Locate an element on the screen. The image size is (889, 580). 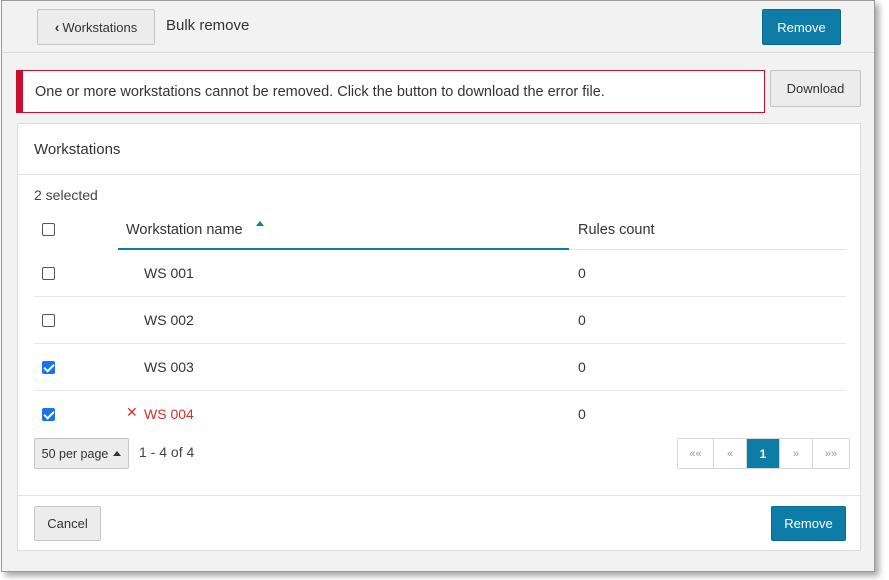
remove-button-bottom: Remove is located at coordinates (808, 523).